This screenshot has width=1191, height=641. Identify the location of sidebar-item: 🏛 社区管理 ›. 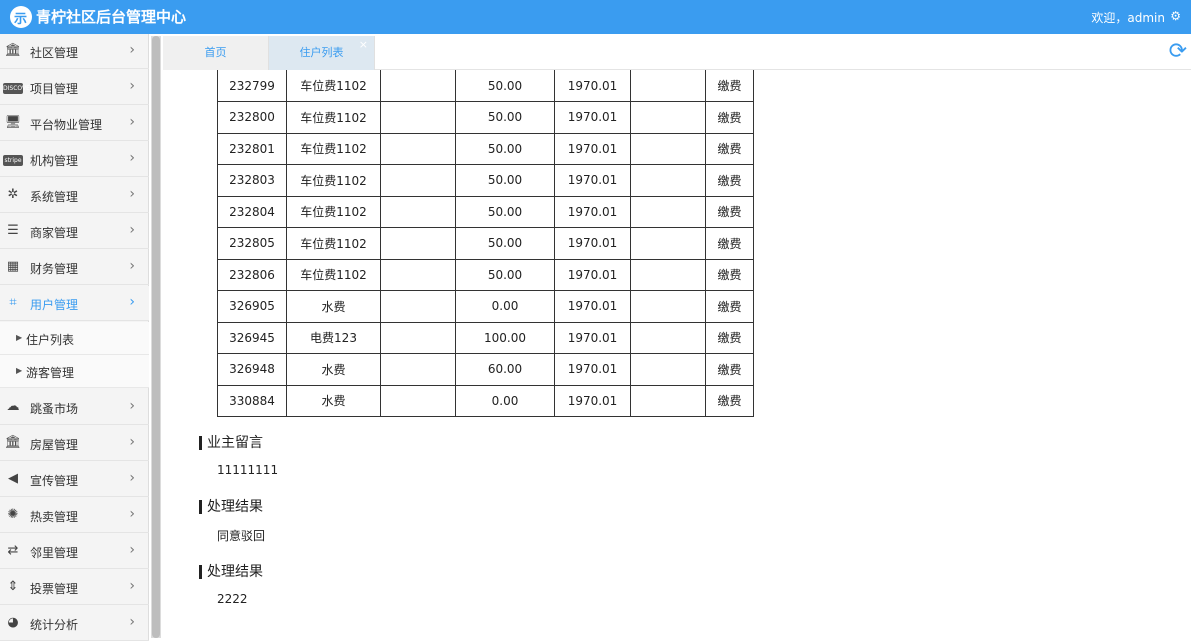
(74, 51).